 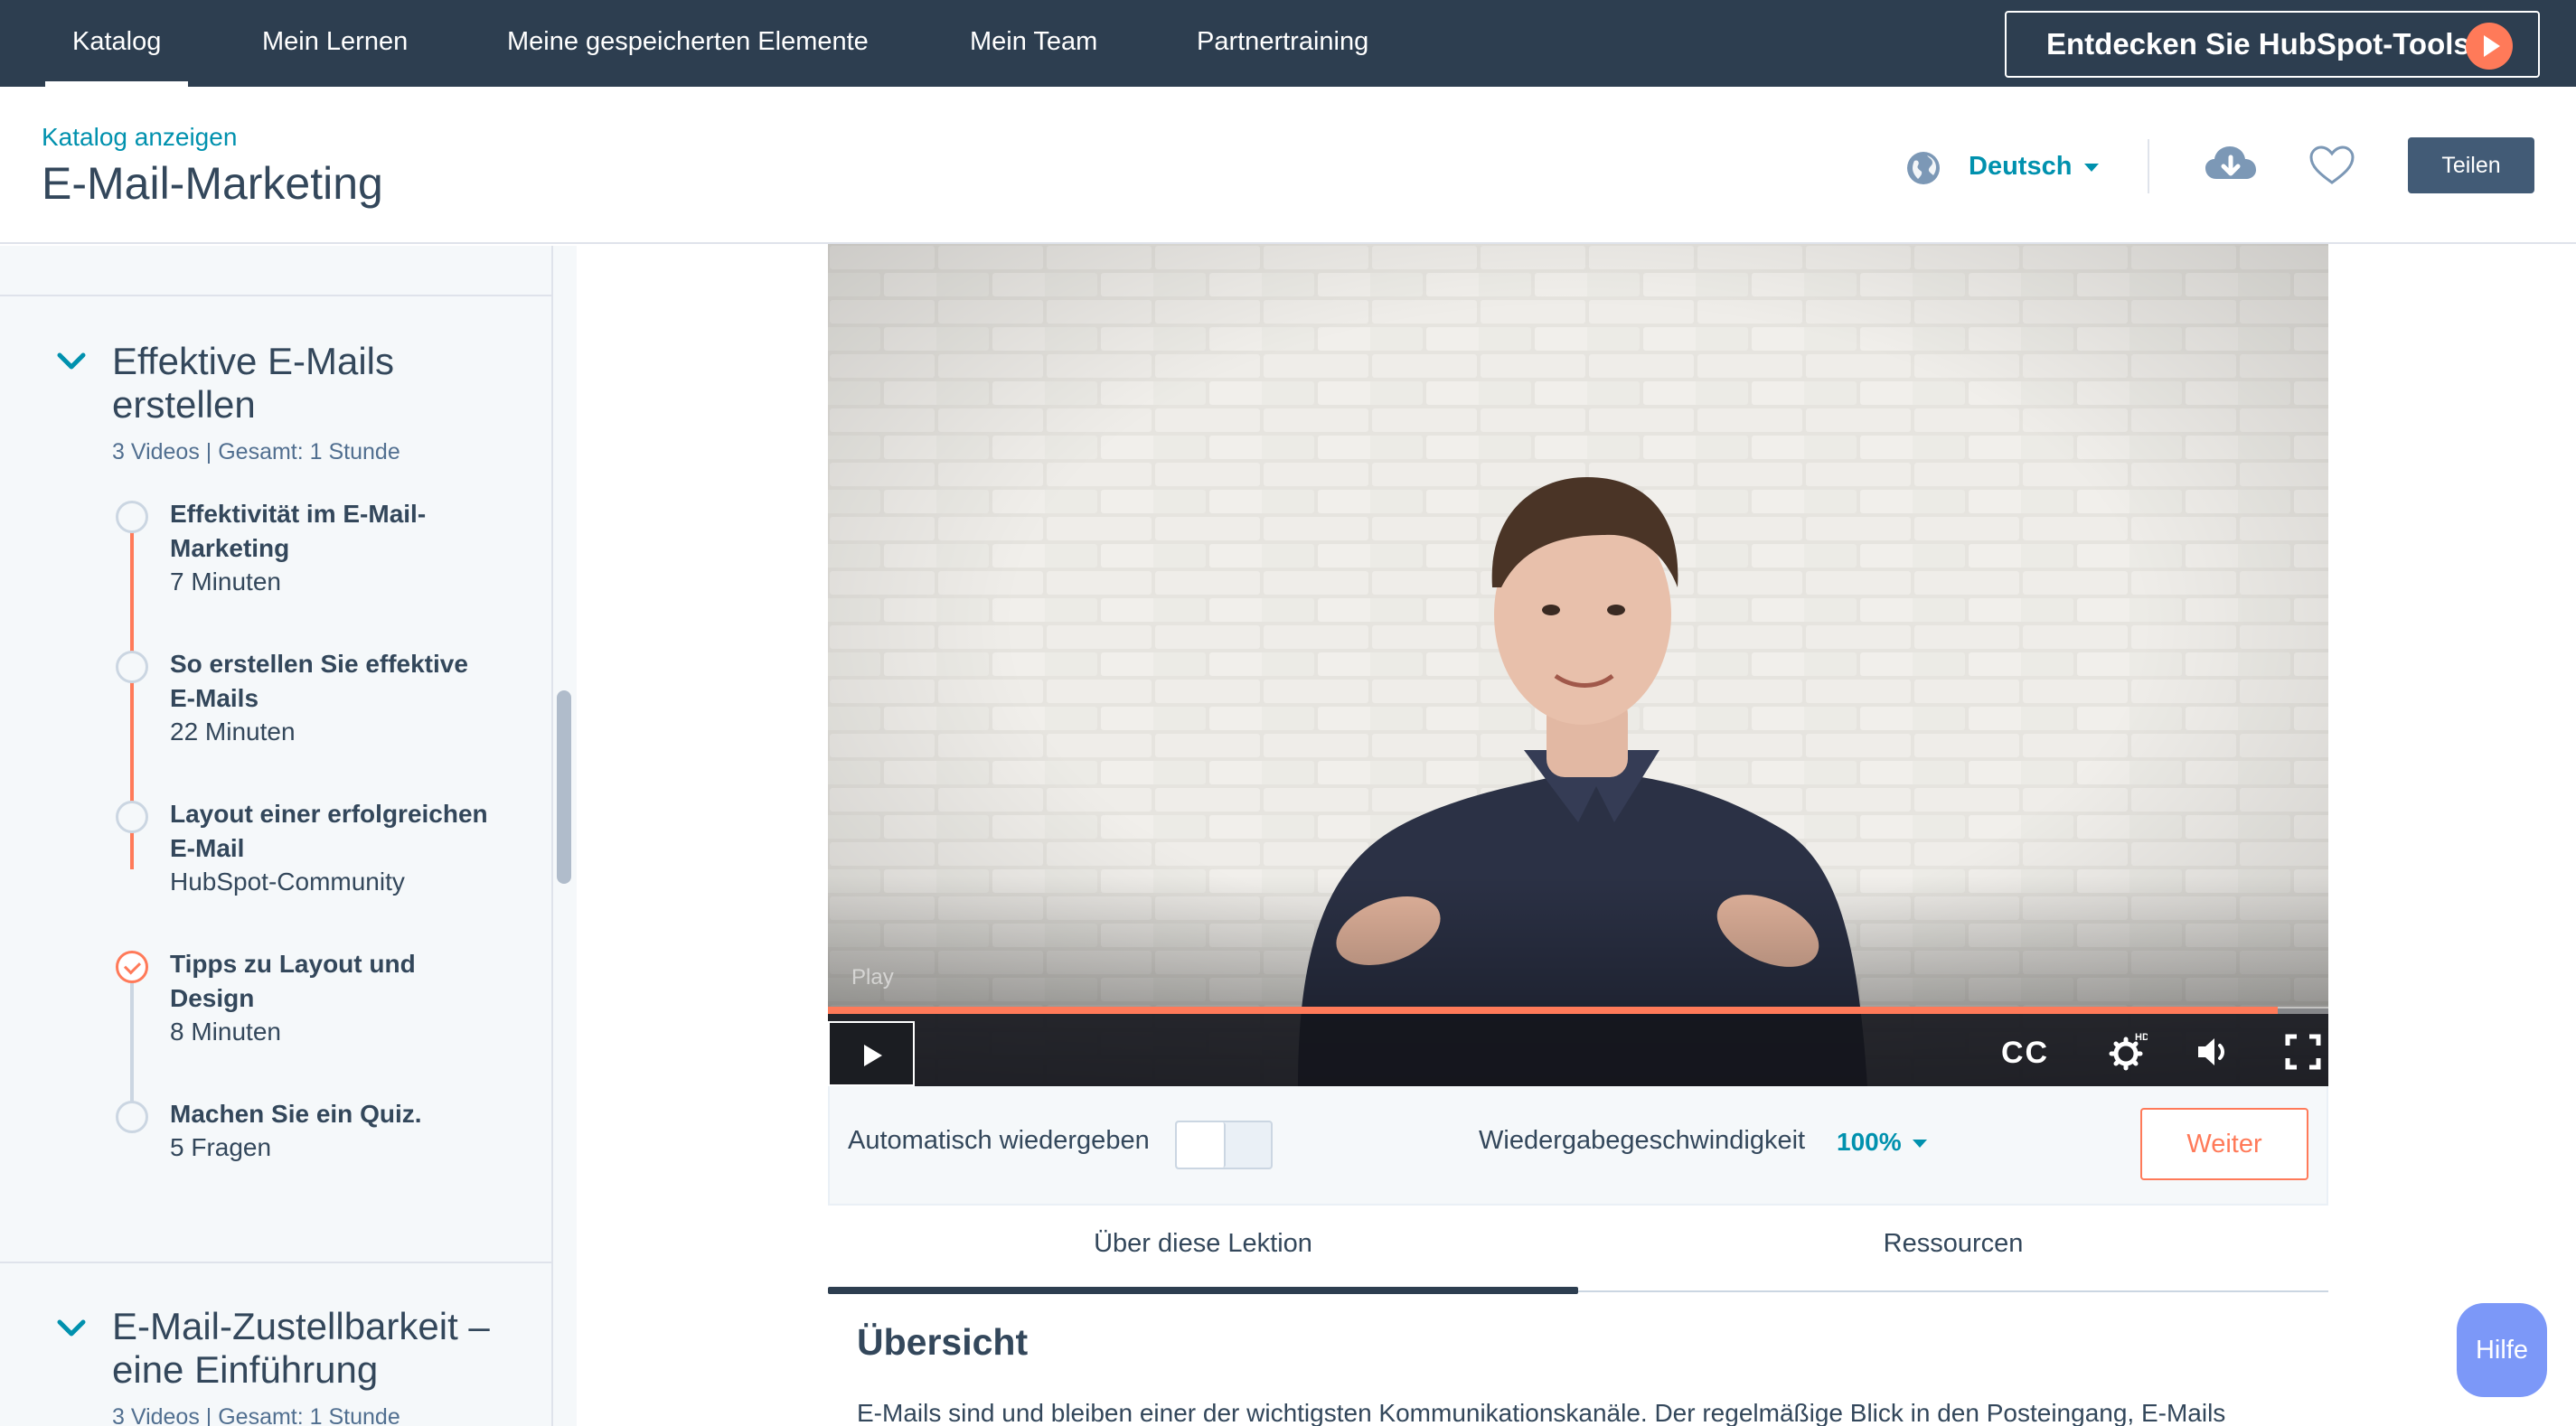 I want to click on lesson-title: Effektivität im E-Mail-Marketing, so click(x=333, y=532).